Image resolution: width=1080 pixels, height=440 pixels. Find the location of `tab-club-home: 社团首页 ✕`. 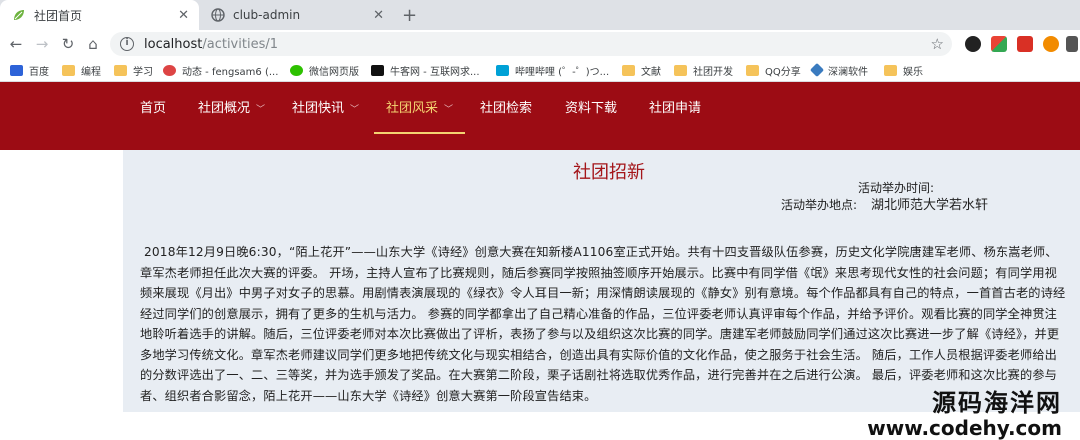

tab-club-home: 社团首页 ✕ is located at coordinates (99, 15).